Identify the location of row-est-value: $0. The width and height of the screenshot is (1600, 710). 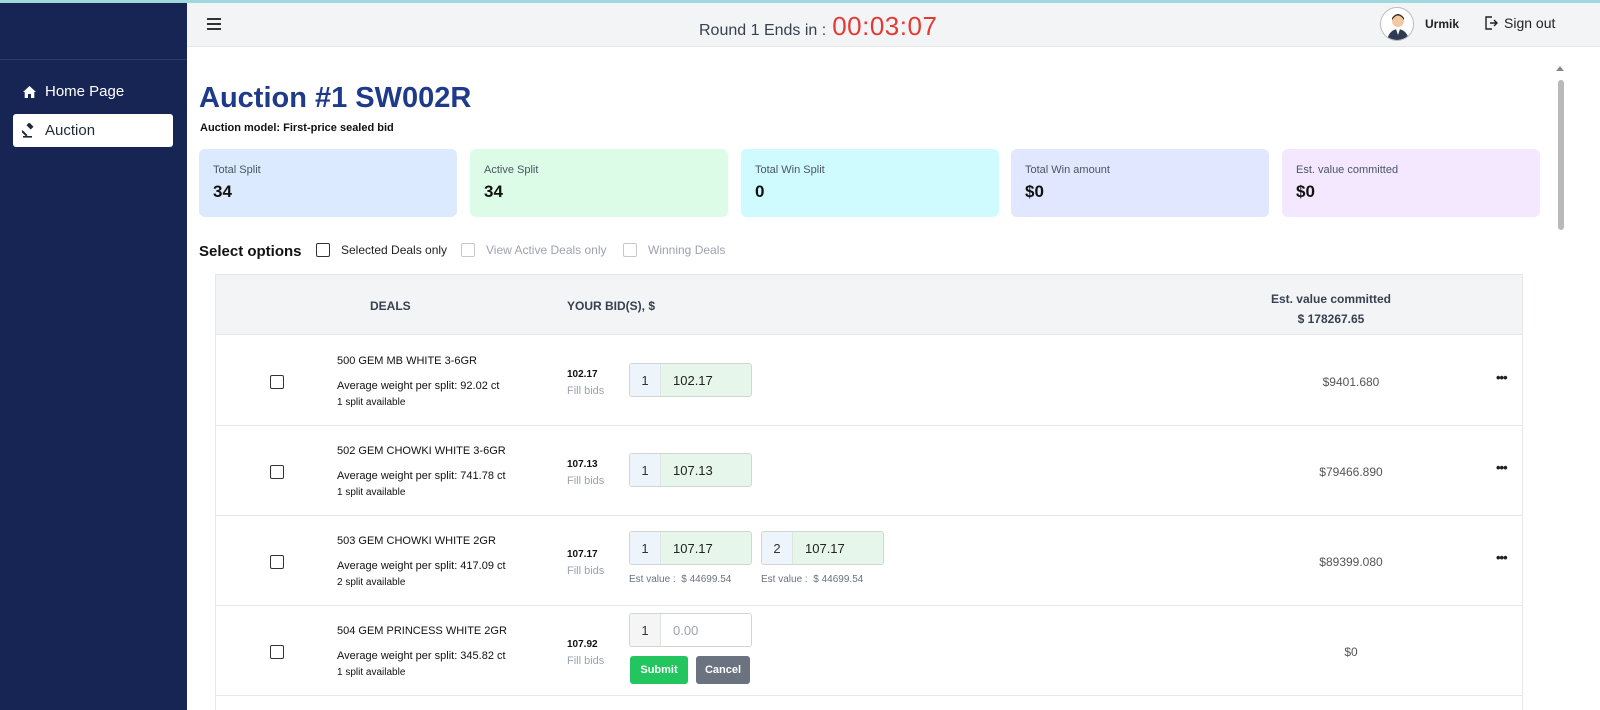
(1351, 652).